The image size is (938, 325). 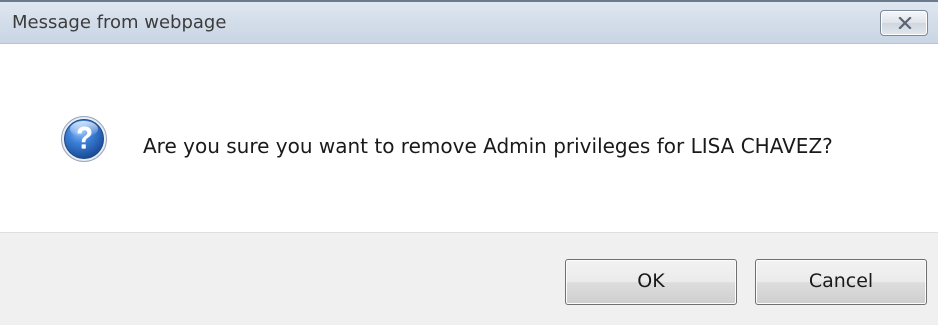 What do you see at coordinates (84, 139) in the screenshot?
I see `question-icon` at bounding box center [84, 139].